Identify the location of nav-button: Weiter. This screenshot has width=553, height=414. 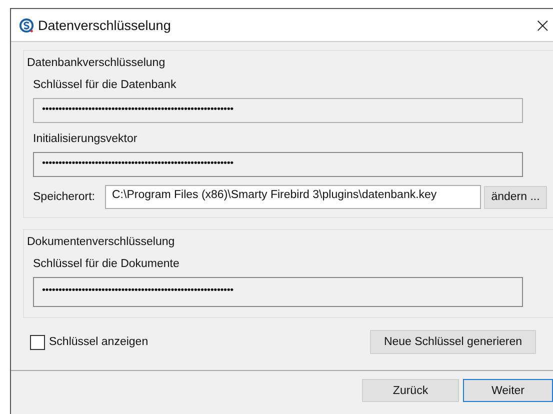
(508, 390).